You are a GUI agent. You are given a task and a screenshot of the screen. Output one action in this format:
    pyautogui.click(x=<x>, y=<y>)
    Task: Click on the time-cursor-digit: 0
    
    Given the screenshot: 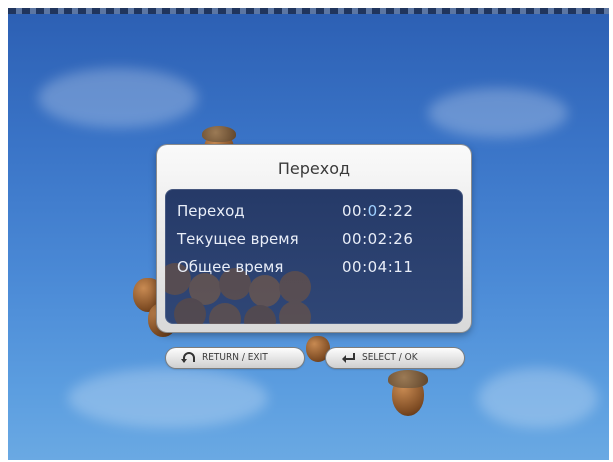 What is the action you would take?
    pyautogui.click(x=373, y=211)
    